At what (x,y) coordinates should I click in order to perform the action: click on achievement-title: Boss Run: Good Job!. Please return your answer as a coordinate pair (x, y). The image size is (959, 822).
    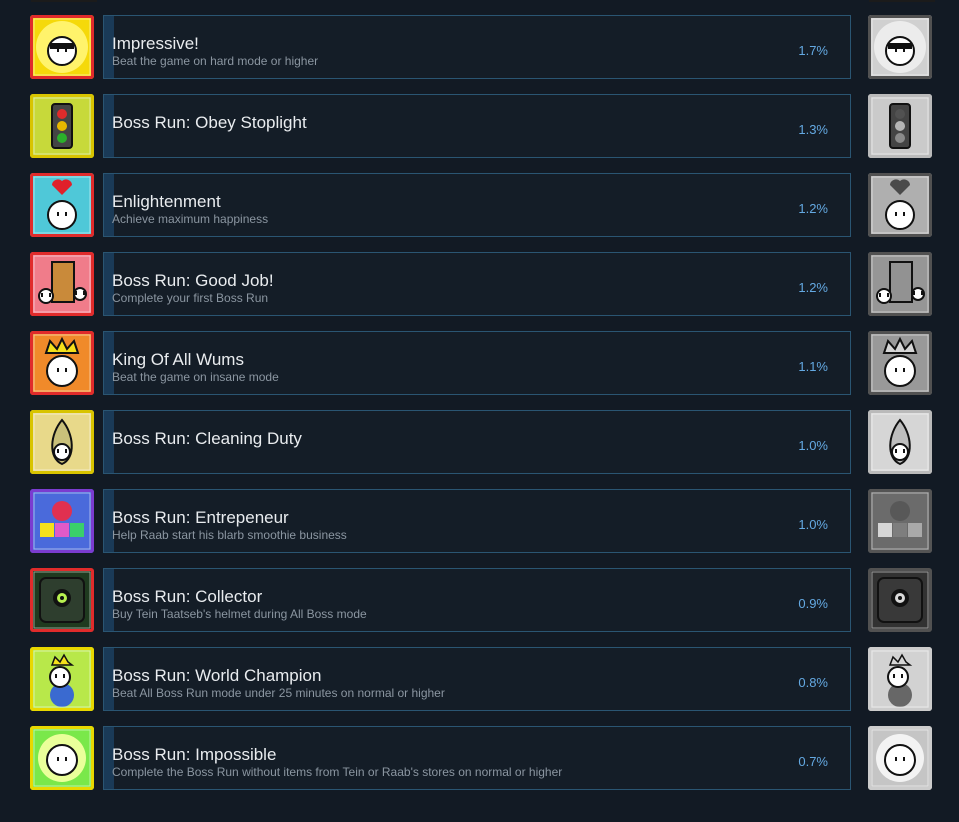
    Looking at the image, I should click on (193, 280).